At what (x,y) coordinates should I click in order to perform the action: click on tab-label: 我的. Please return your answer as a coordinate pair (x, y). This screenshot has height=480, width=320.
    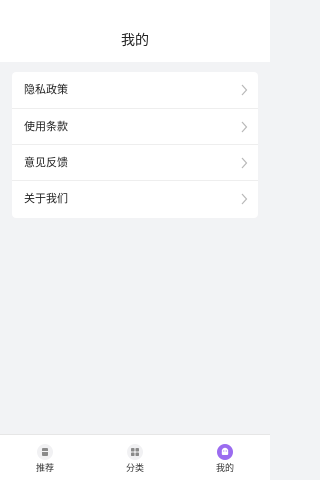
    Looking at the image, I should click on (224, 469).